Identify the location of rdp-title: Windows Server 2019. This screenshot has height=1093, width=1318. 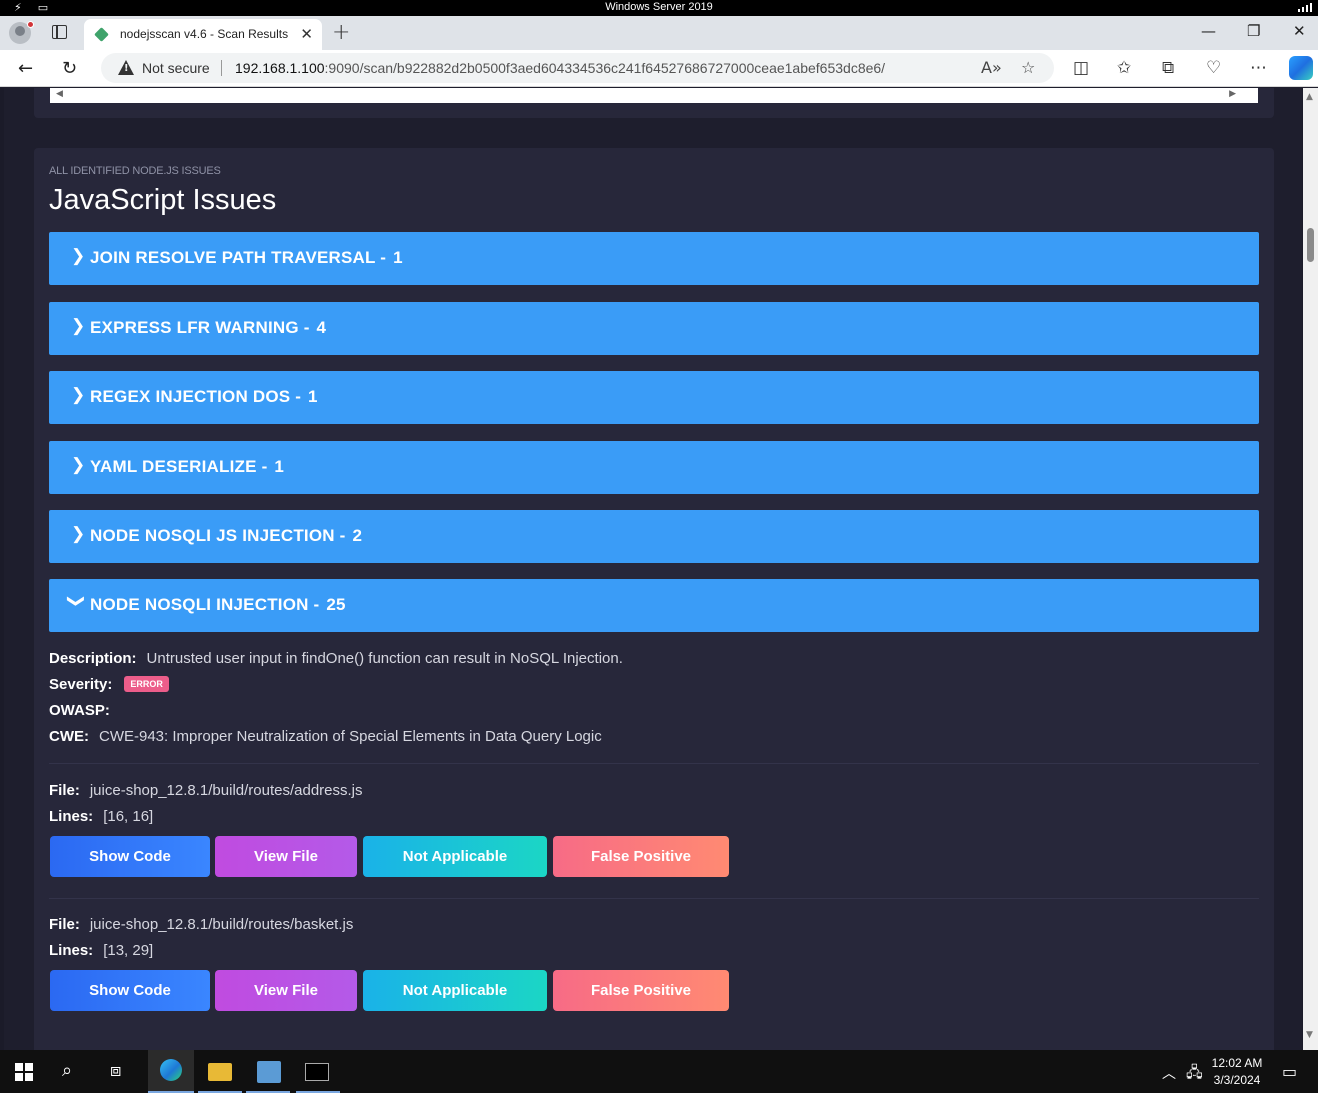
(659, 7).